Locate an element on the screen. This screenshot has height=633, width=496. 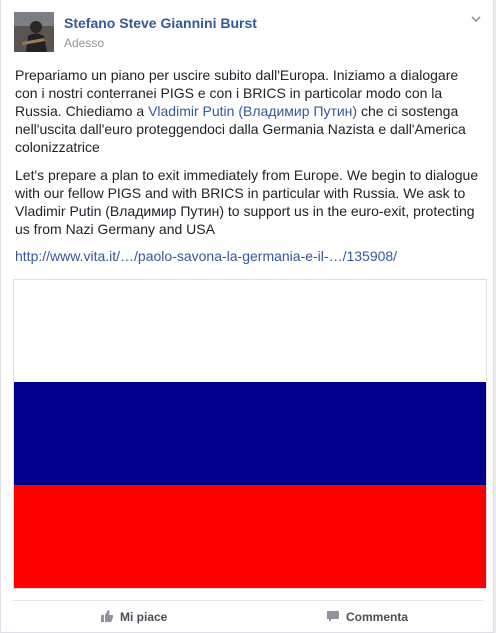
comment-button: Commenta is located at coordinates (367, 617).